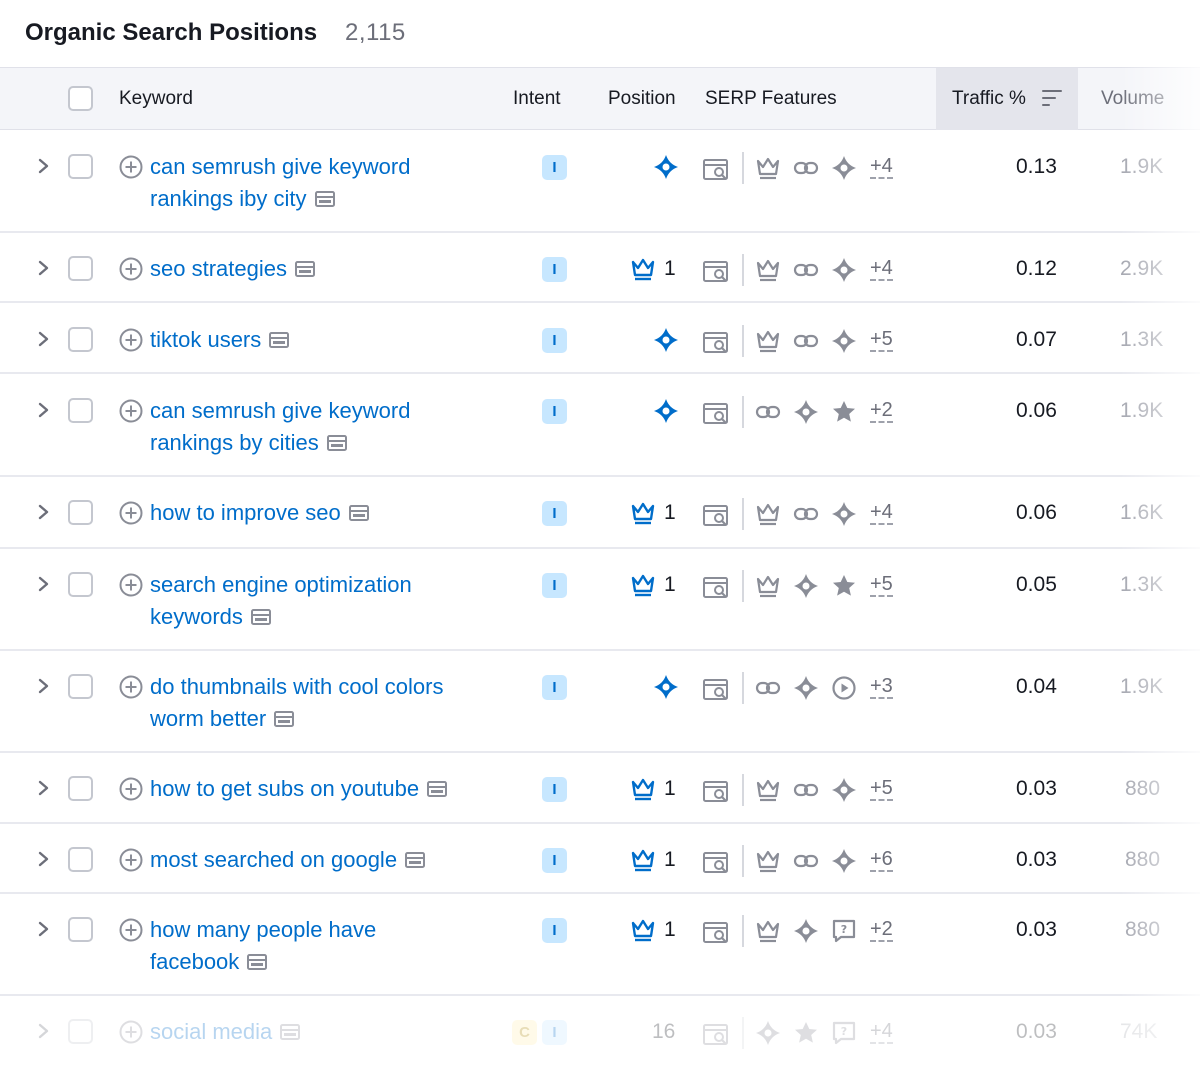 The image size is (1200, 1081). I want to click on table-row: how to get subs on youtube I 1 +5 0.03 880, so click(600, 788).